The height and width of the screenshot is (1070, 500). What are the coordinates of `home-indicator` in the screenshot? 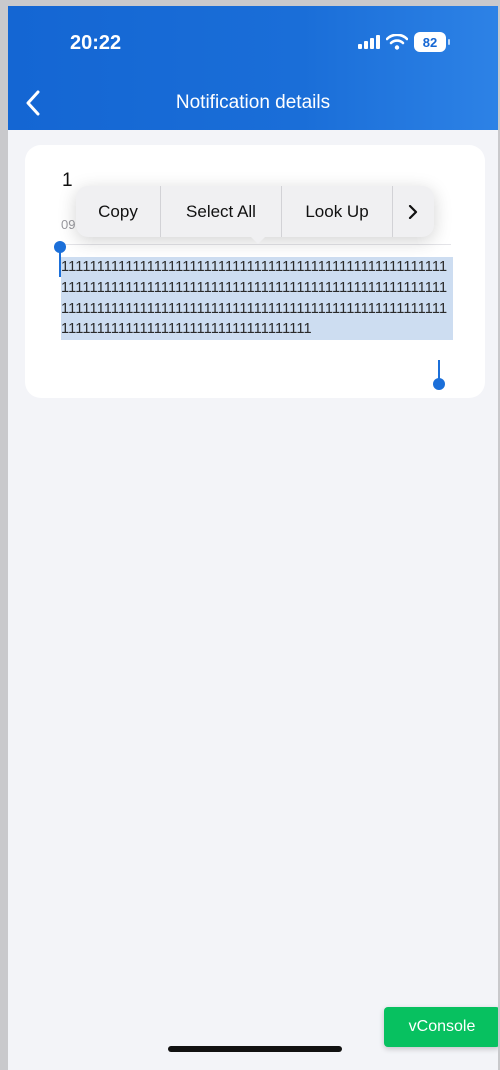 It's located at (255, 1049).